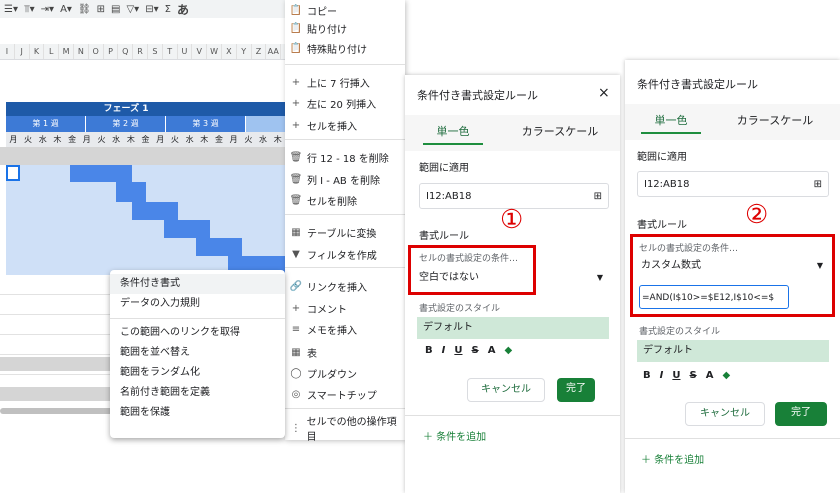 Image resolution: width=840 pixels, height=493 pixels. Describe the element at coordinates (604, 93) in the screenshot. I see `close-icon: ×` at that location.